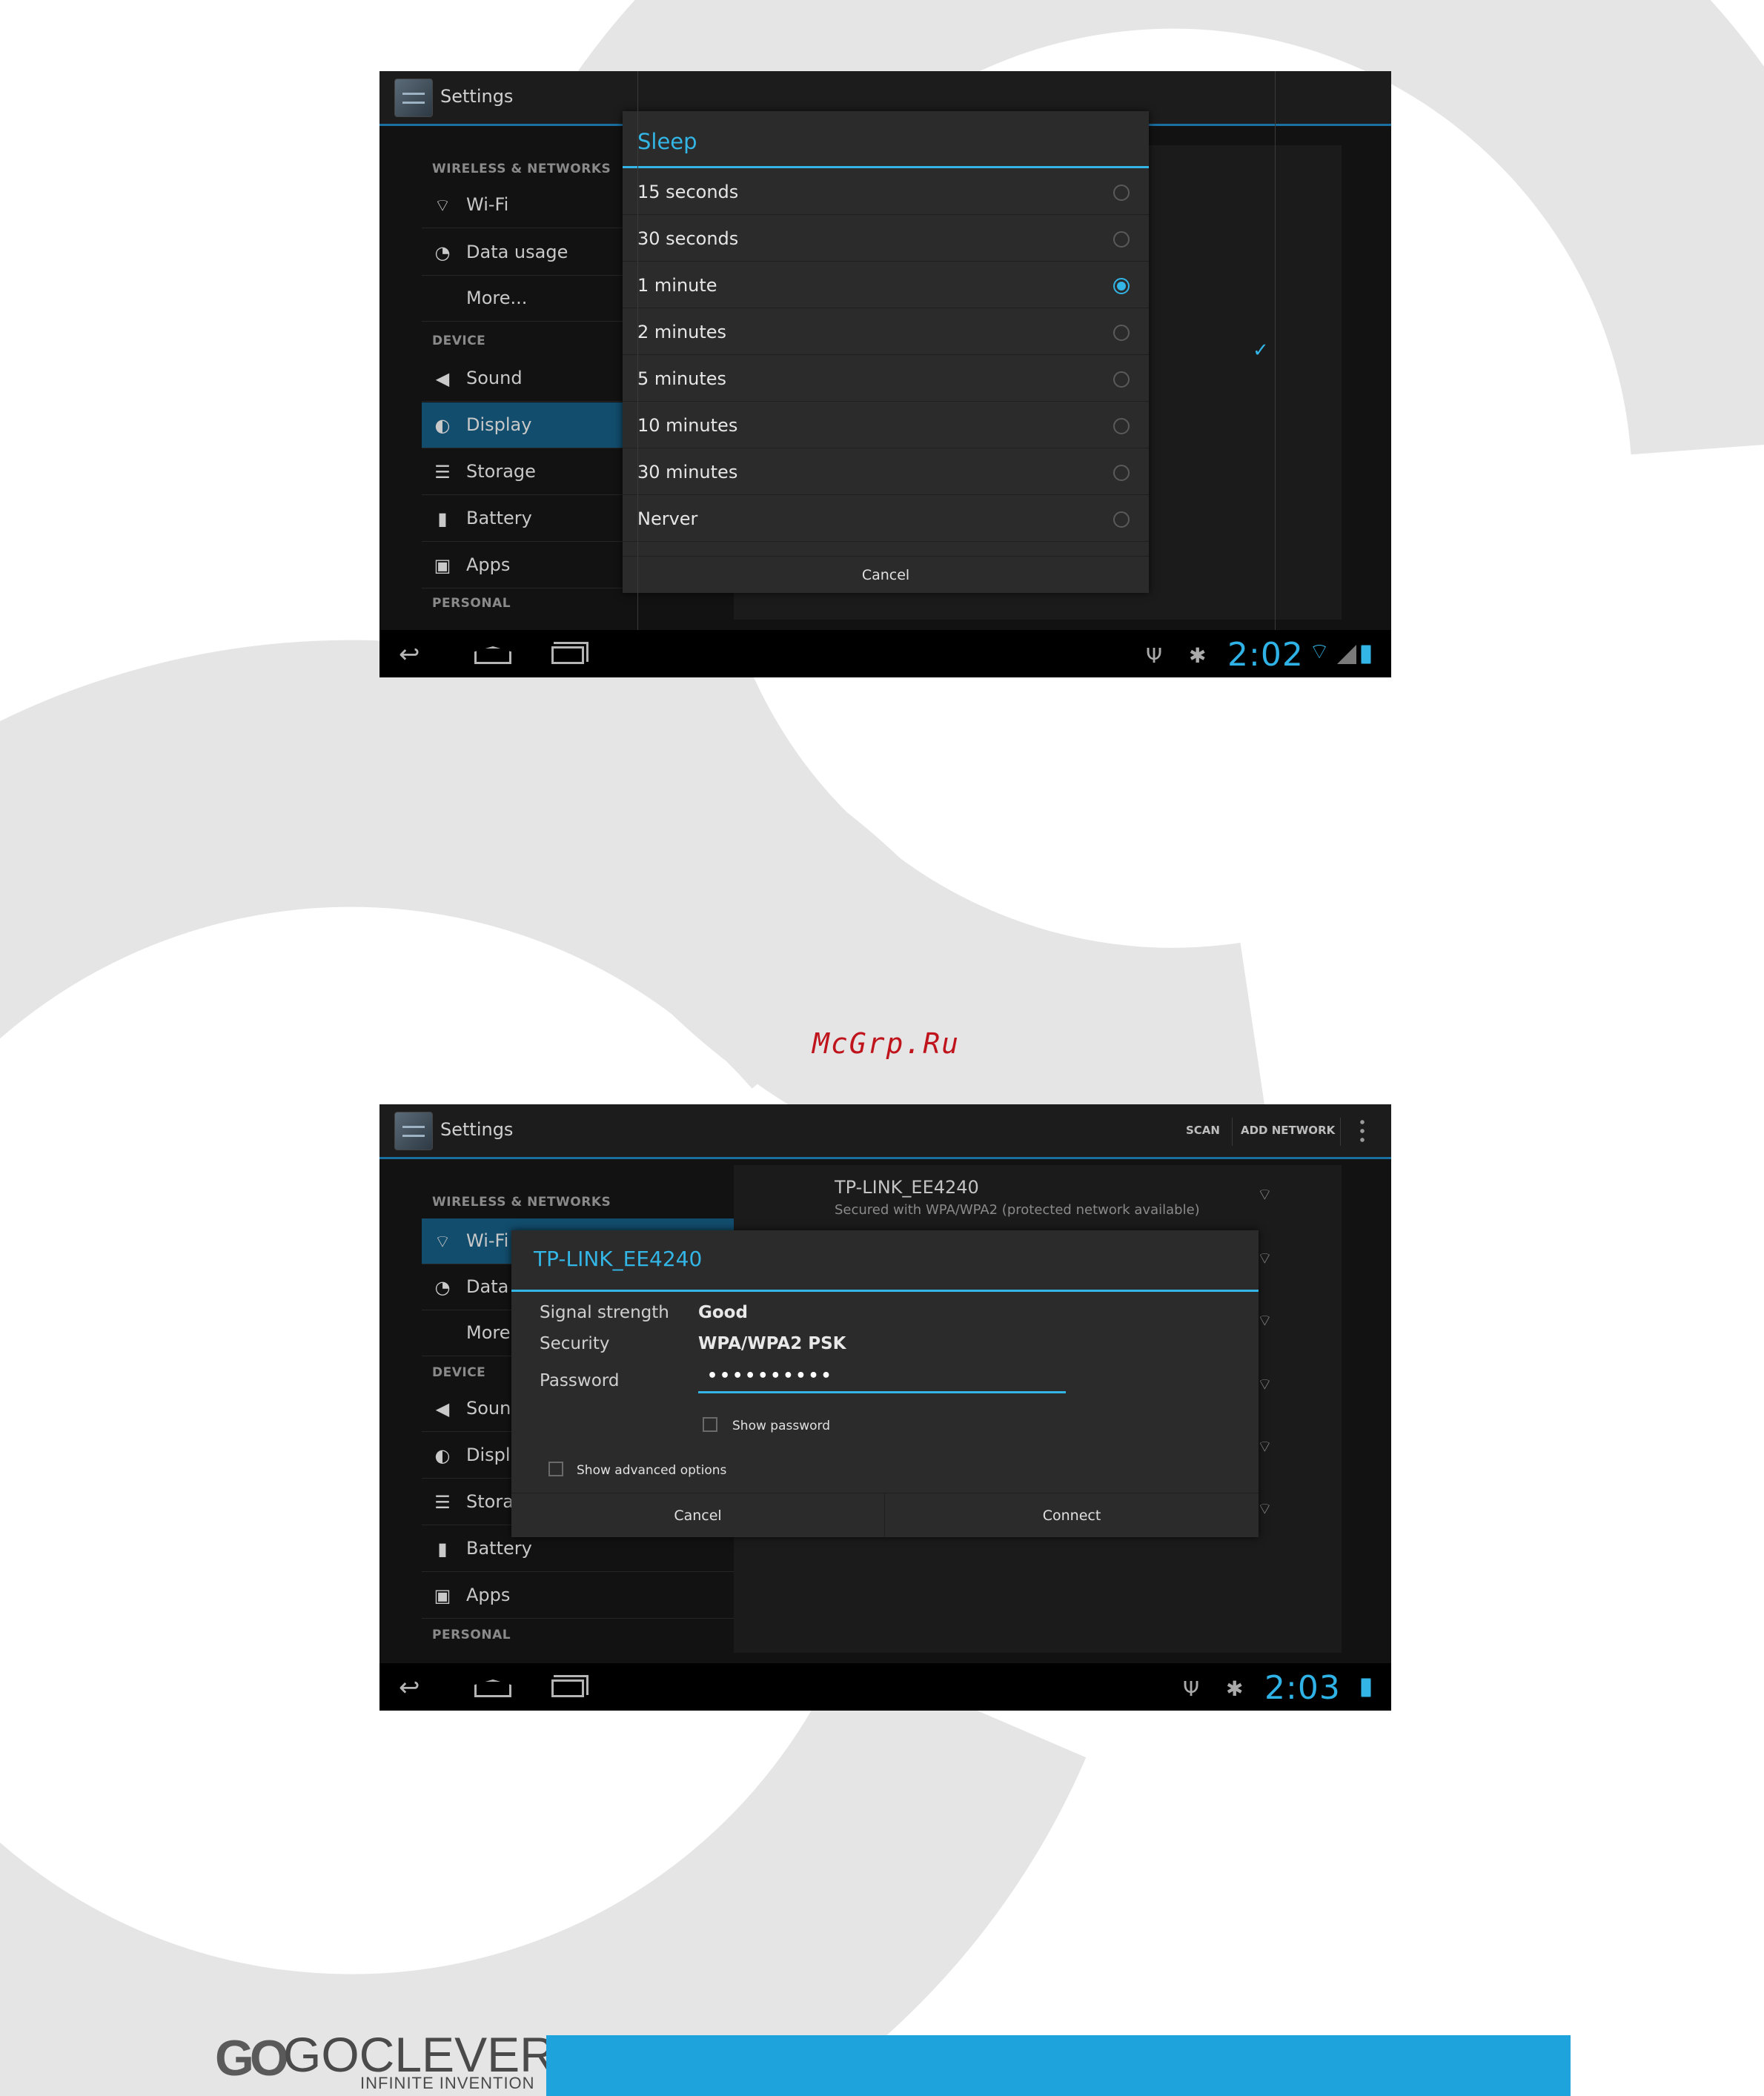  What do you see at coordinates (442, 378) in the screenshot?
I see `speaker-icon: ◀` at bounding box center [442, 378].